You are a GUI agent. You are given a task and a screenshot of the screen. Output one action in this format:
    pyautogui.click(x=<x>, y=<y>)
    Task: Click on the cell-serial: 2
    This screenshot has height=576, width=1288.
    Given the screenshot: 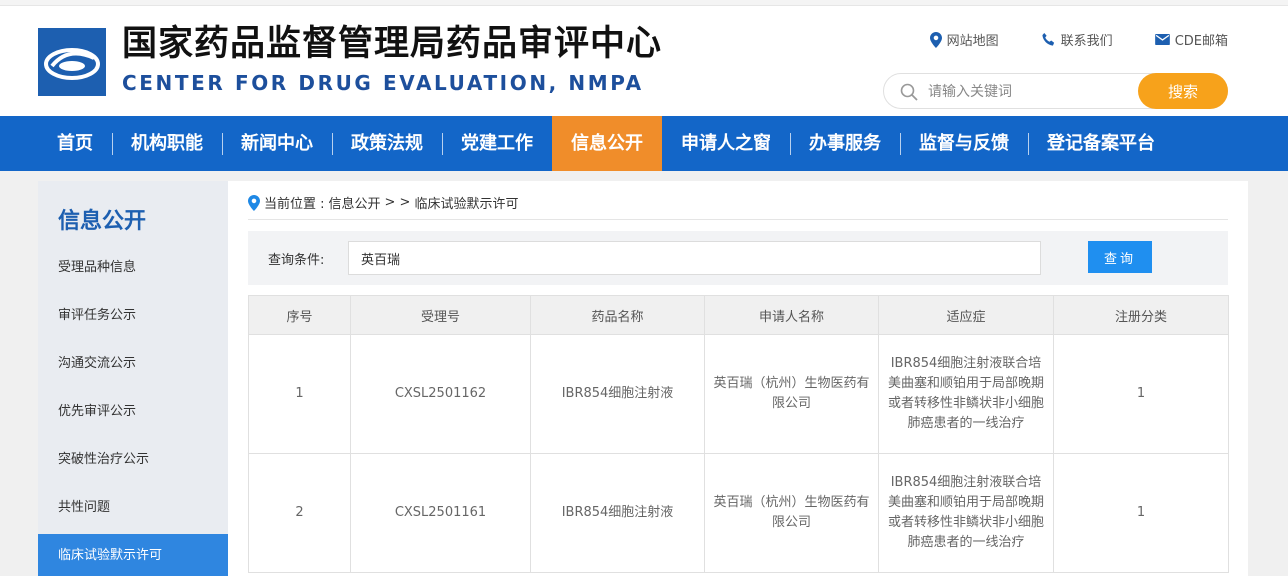 What is the action you would take?
    pyautogui.click(x=299, y=513)
    